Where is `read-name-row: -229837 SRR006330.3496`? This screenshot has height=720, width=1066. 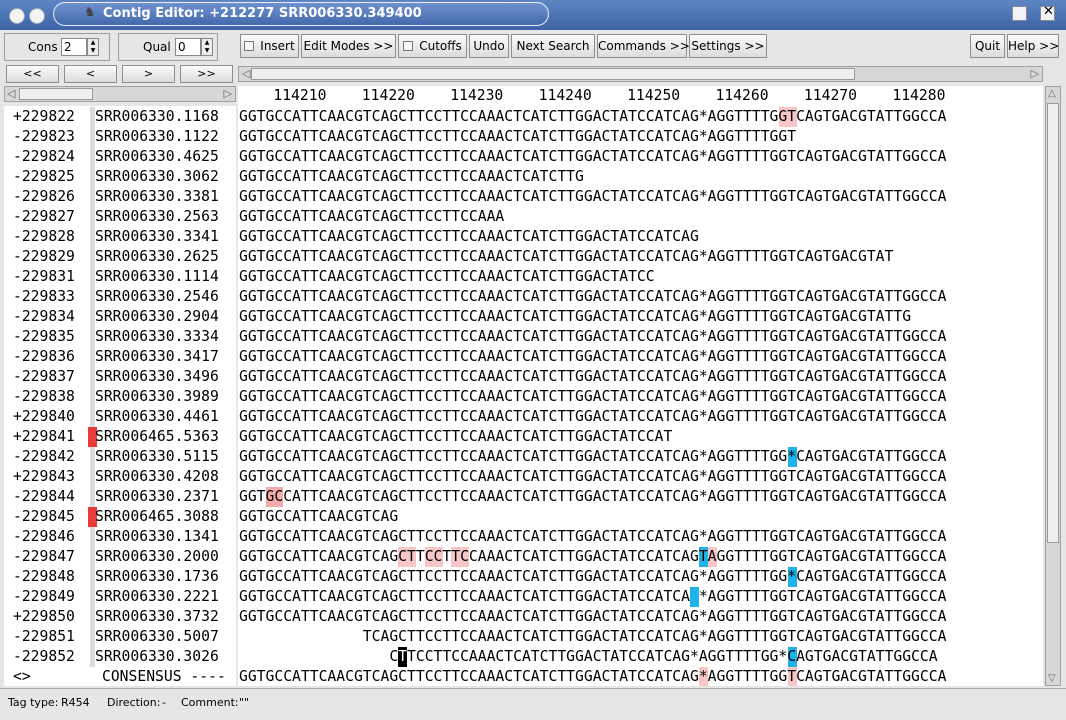 read-name-row: -229837 SRR006330.3496 is located at coordinates (120, 377).